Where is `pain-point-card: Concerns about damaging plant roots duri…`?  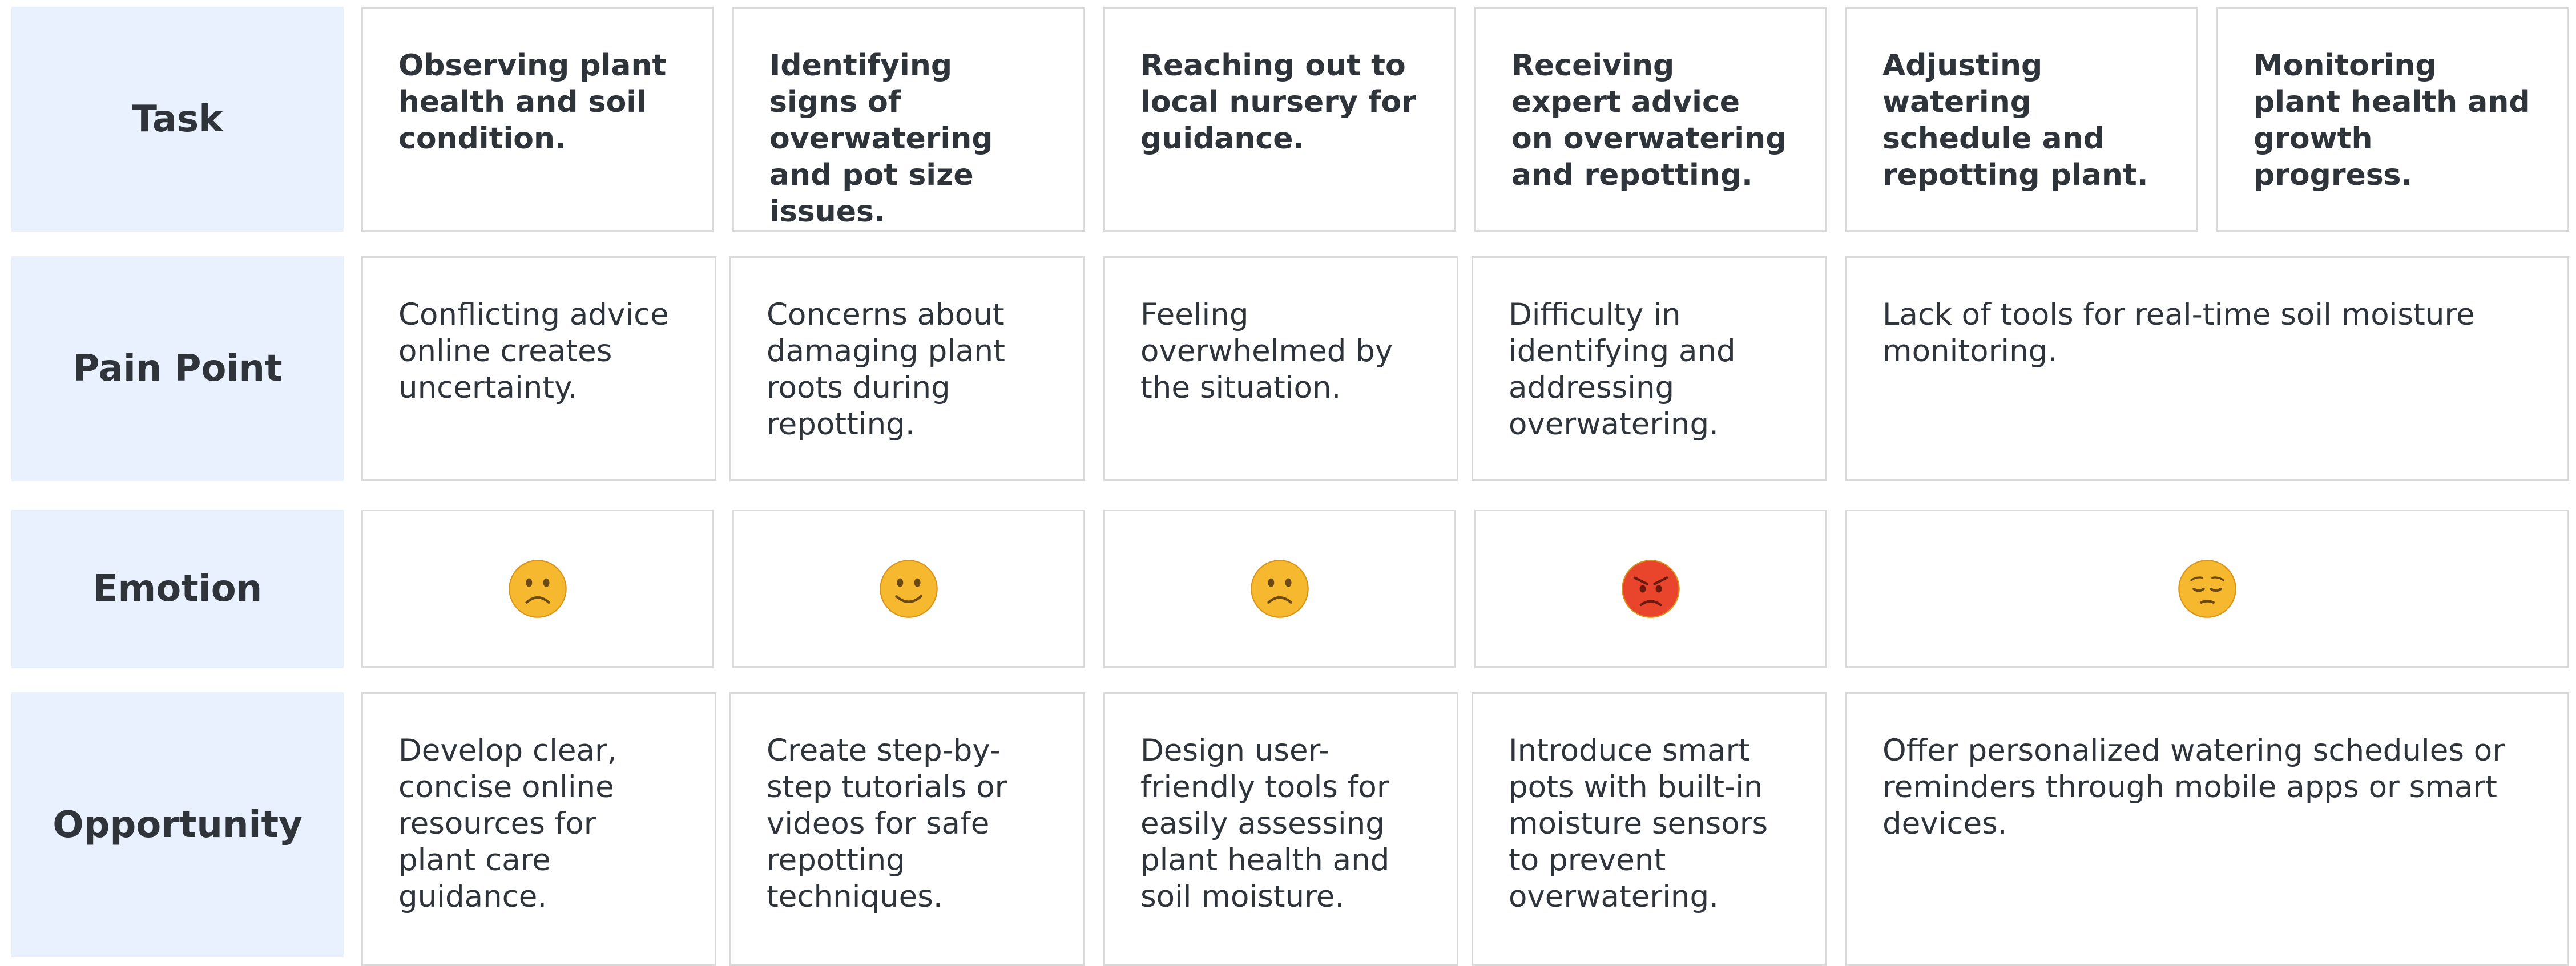 pain-point-card: Concerns about damaging plant roots duri… is located at coordinates (907, 368).